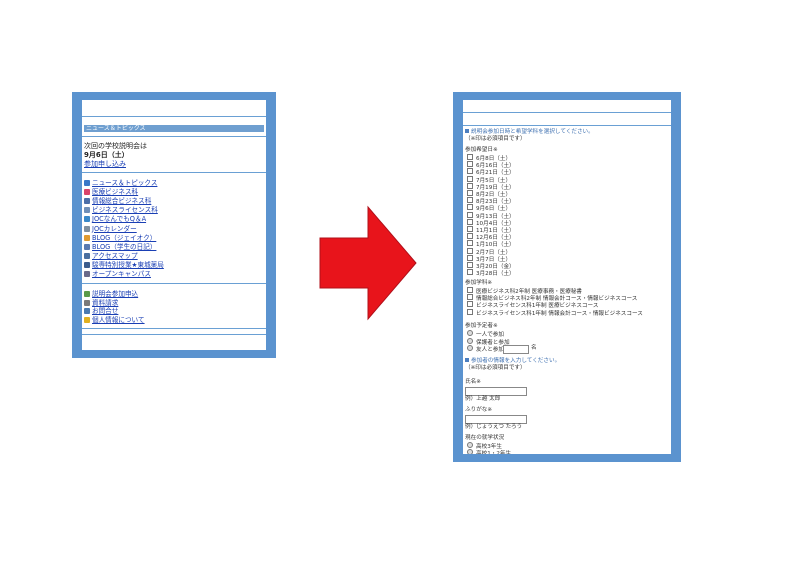 Image resolution: width=800 pixels, height=565 pixels. I want to click on course-option-label: ビジネスライセンス科1年制 情報会計コース・情報ビジネスコース, so click(559, 313).